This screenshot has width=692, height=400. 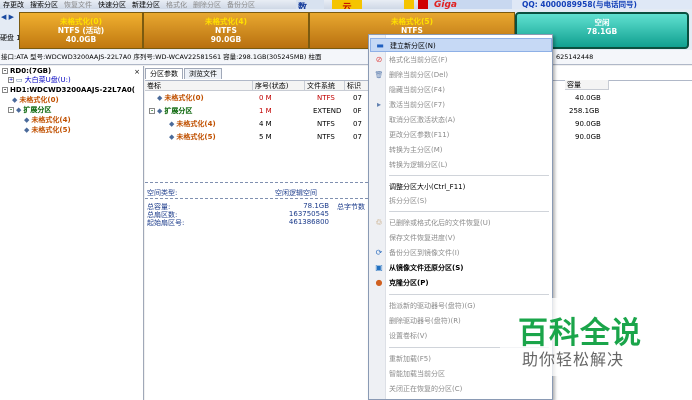 What do you see at coordinates (357, 111) in the screenshot?
I see `row-id: 0F` at bounding box center [357, 111].